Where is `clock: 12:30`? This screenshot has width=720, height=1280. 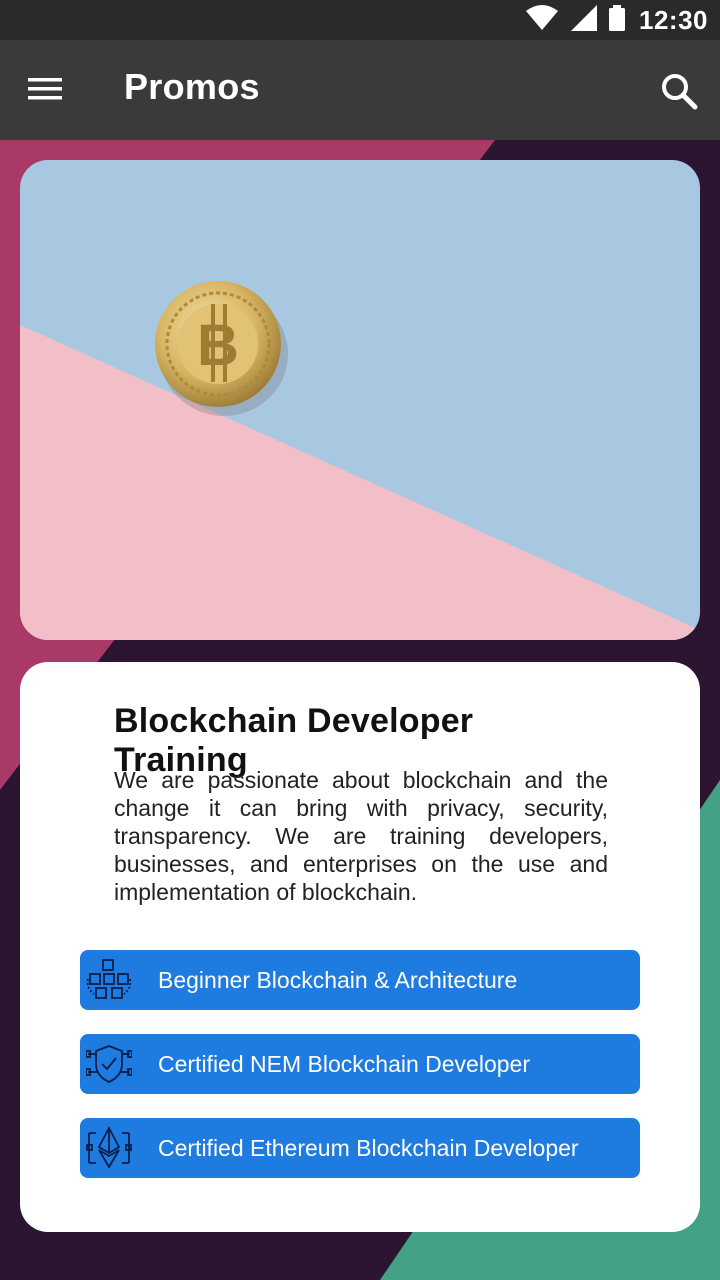 clock: 12:30 is located at coordinates (673, 19).